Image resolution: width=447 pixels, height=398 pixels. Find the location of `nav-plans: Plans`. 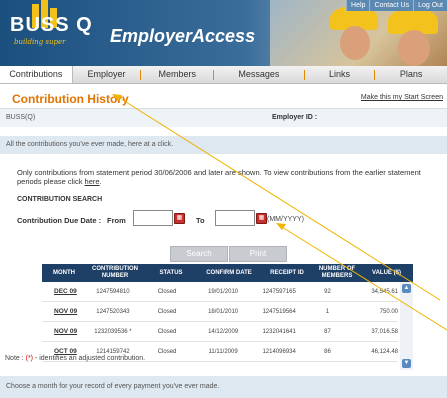

nav-plans: Plans is located at coordinates (411, 74).